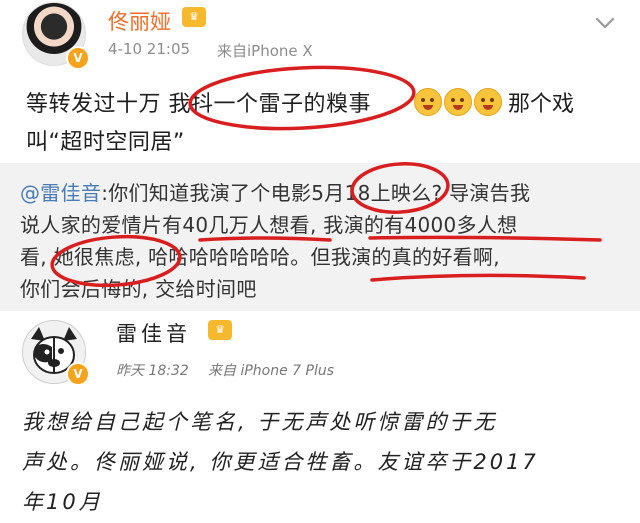 This screenshot has width=640, height=523. What do you see at coordinates (541, 104) in the screenshot?
I see `post-text-tail: 那个戏` at bounding box center [541, 104].